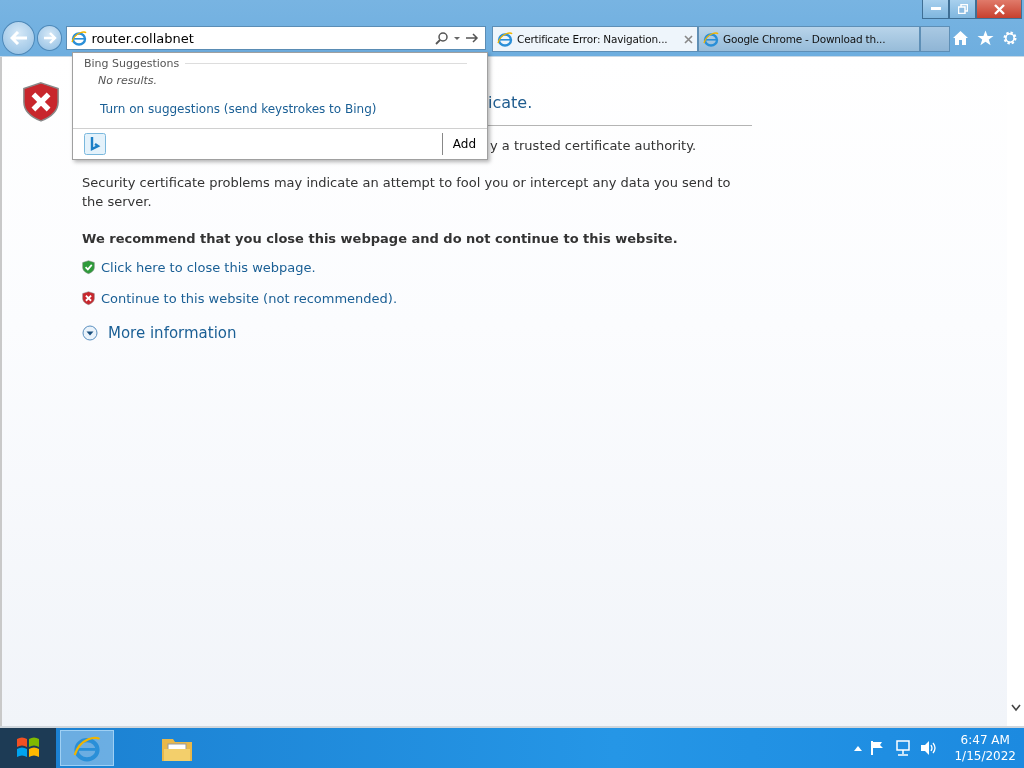  Describe the element at coordinates (594, 146) in the screenshot. I see `intro-text: y a trusted certificate authority.` at that location.